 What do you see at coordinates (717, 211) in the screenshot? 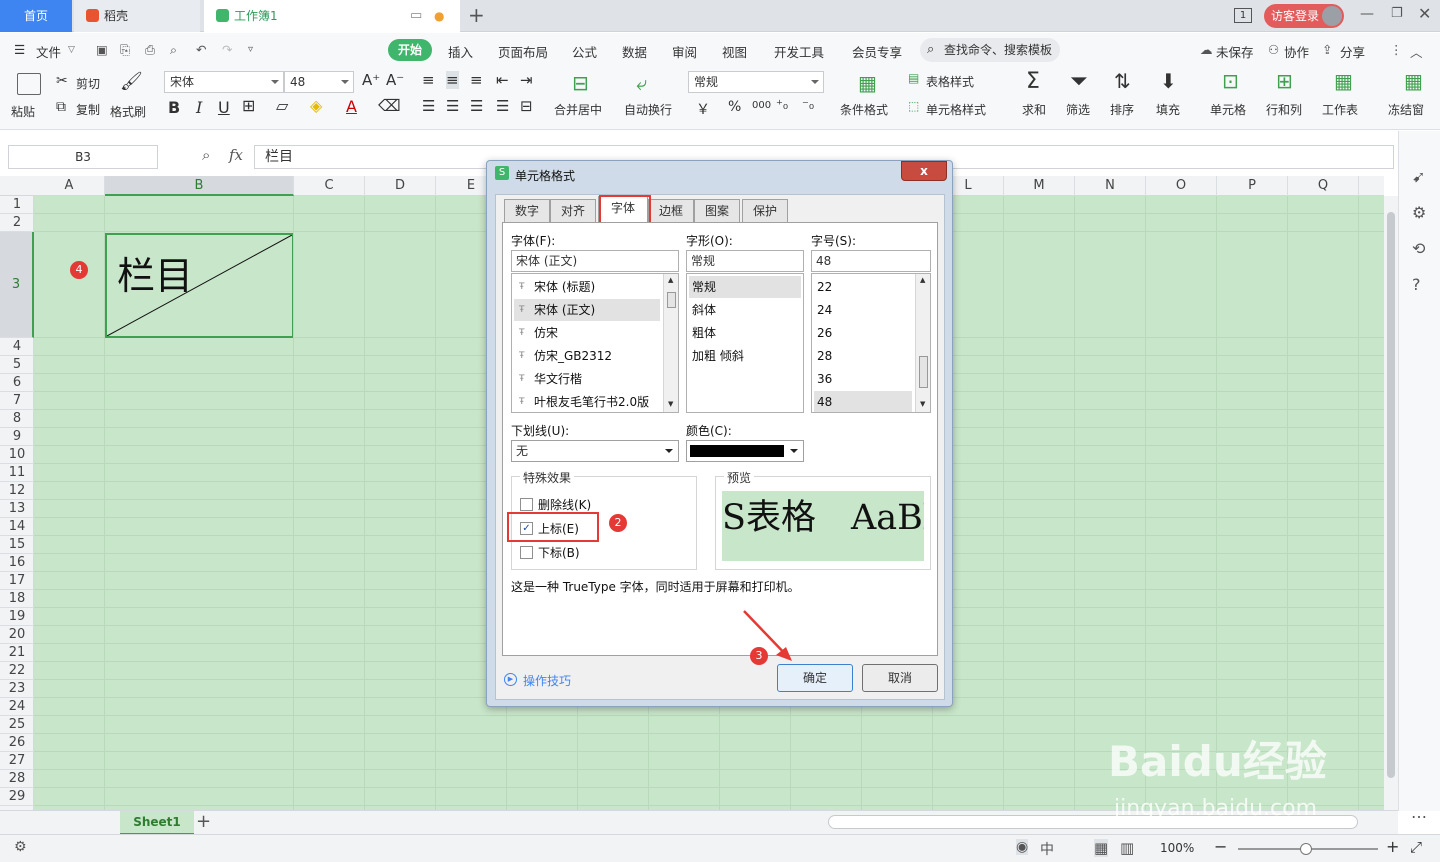
I see `tab-pattern: 图案` at bounding box center [717, 211].